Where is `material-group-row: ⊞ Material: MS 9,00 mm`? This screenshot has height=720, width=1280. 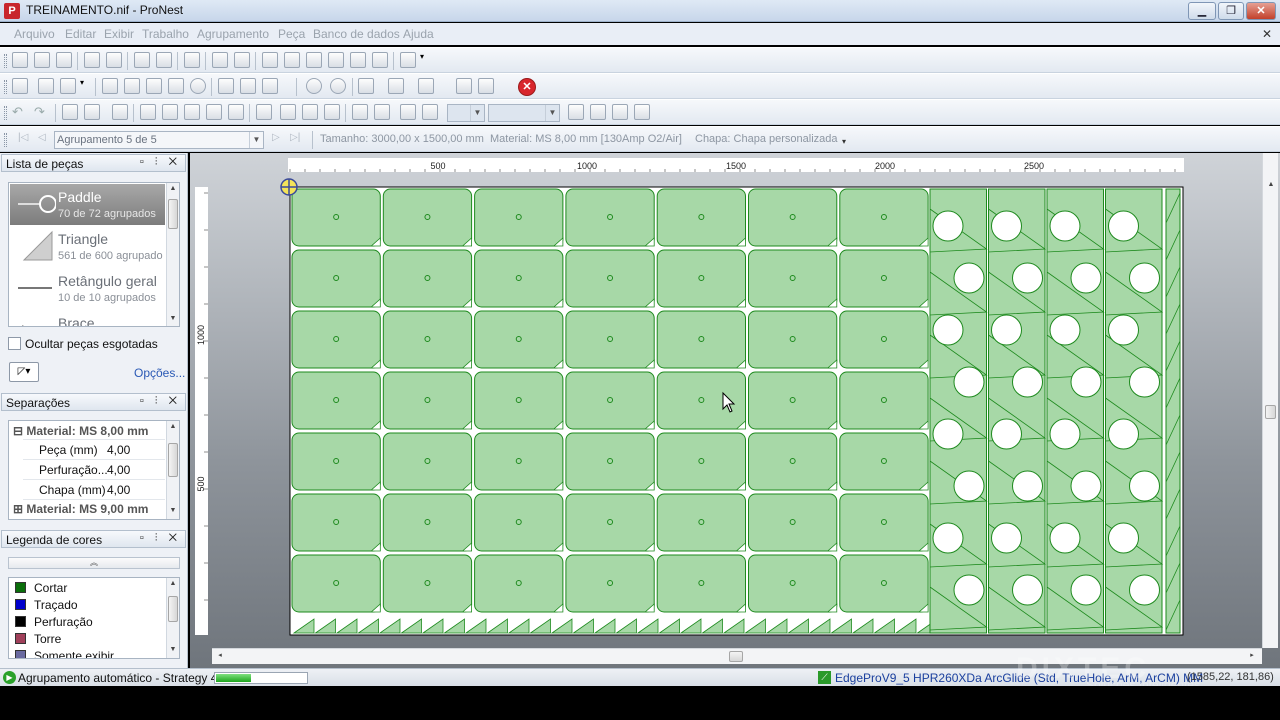
material-group-row: ⊞ Material: MS 9,00 mm is located at coordinates (80, 509).